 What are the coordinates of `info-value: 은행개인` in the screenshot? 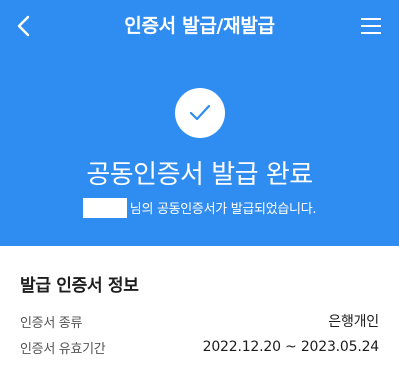 It's located at (353, 322).